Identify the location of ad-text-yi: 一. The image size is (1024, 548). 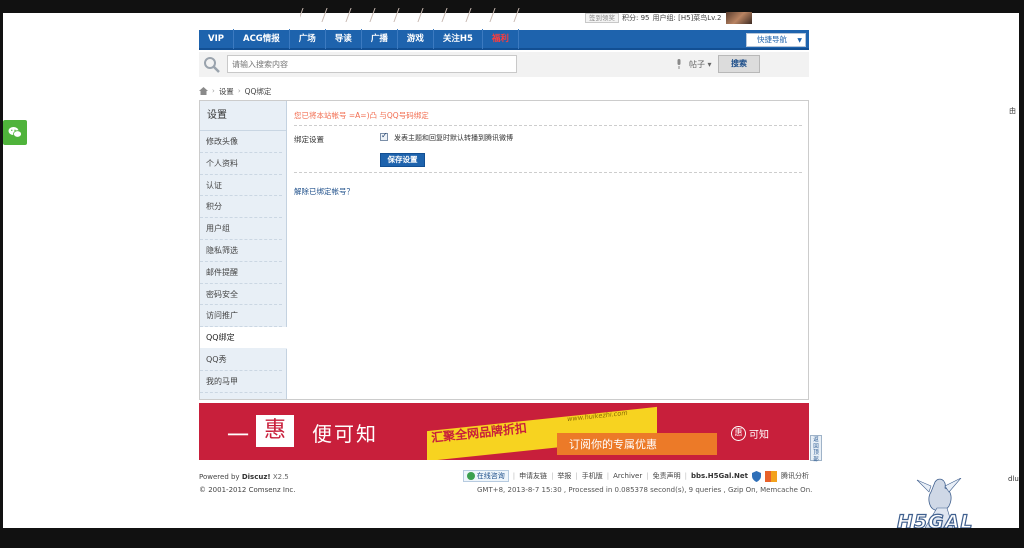
(238, 436).